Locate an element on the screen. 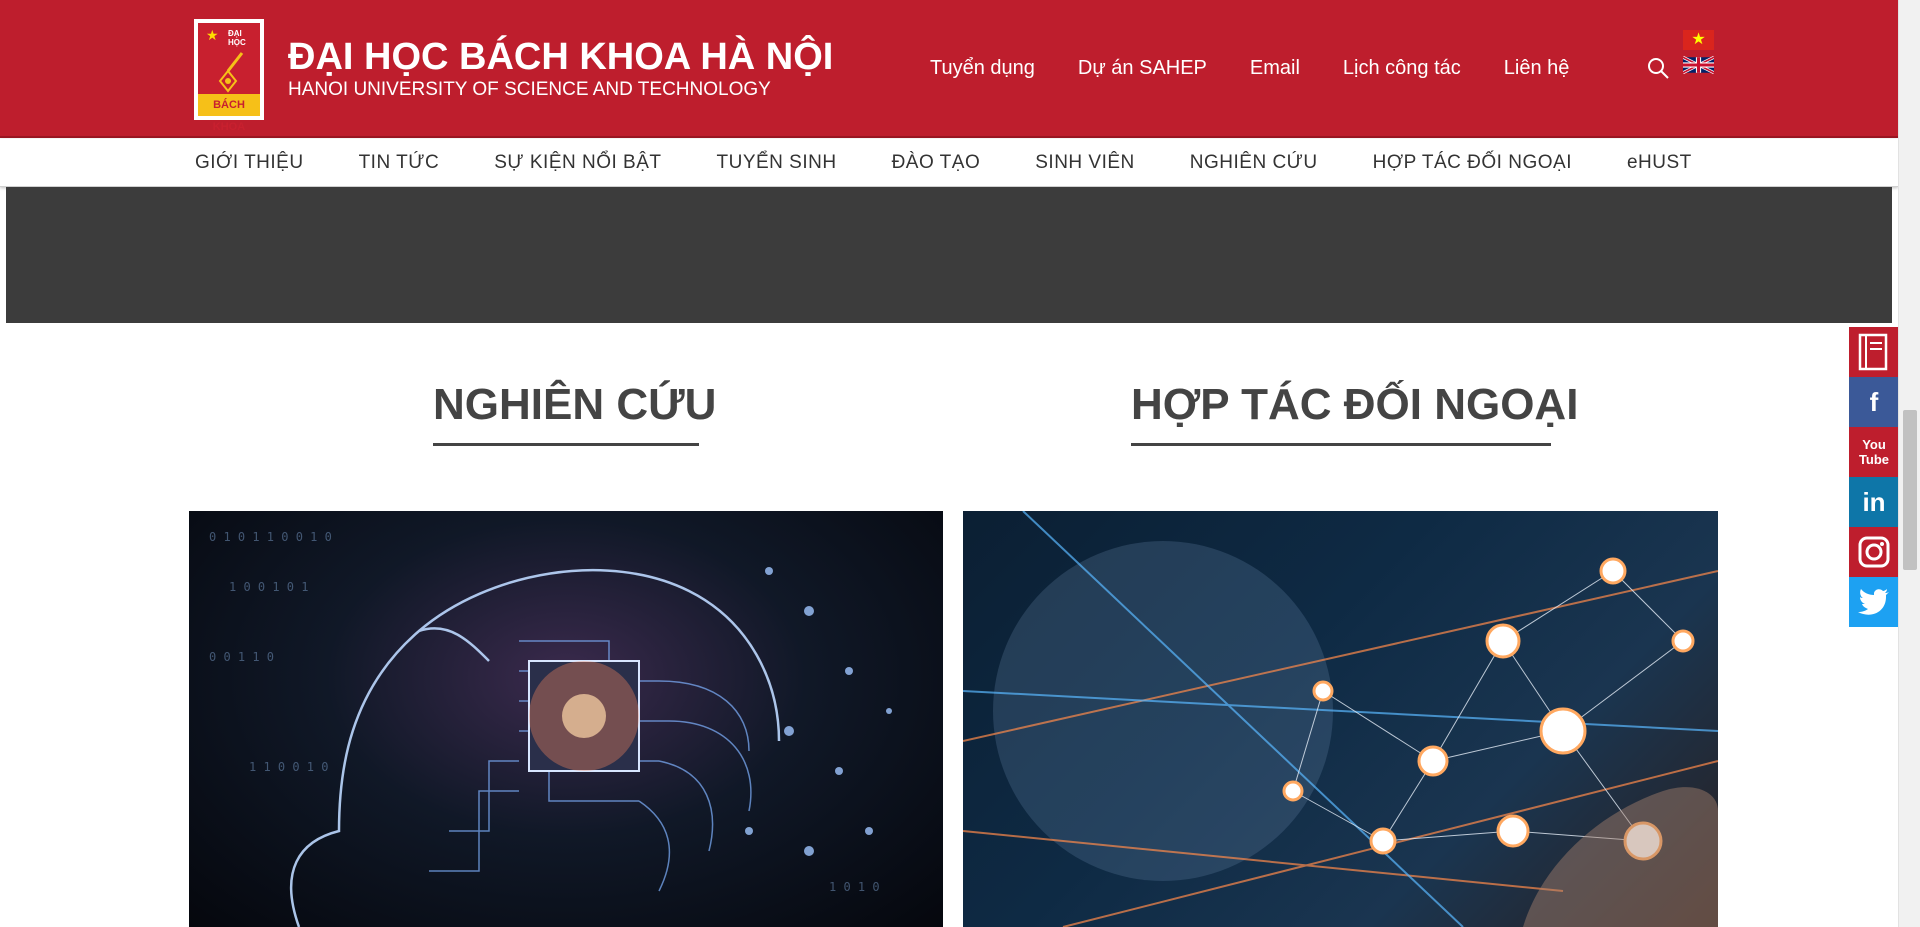 The image size is (1920, 927). nav-item-research: NGHIÊN CỨU is located at coordinates (1254, 163).